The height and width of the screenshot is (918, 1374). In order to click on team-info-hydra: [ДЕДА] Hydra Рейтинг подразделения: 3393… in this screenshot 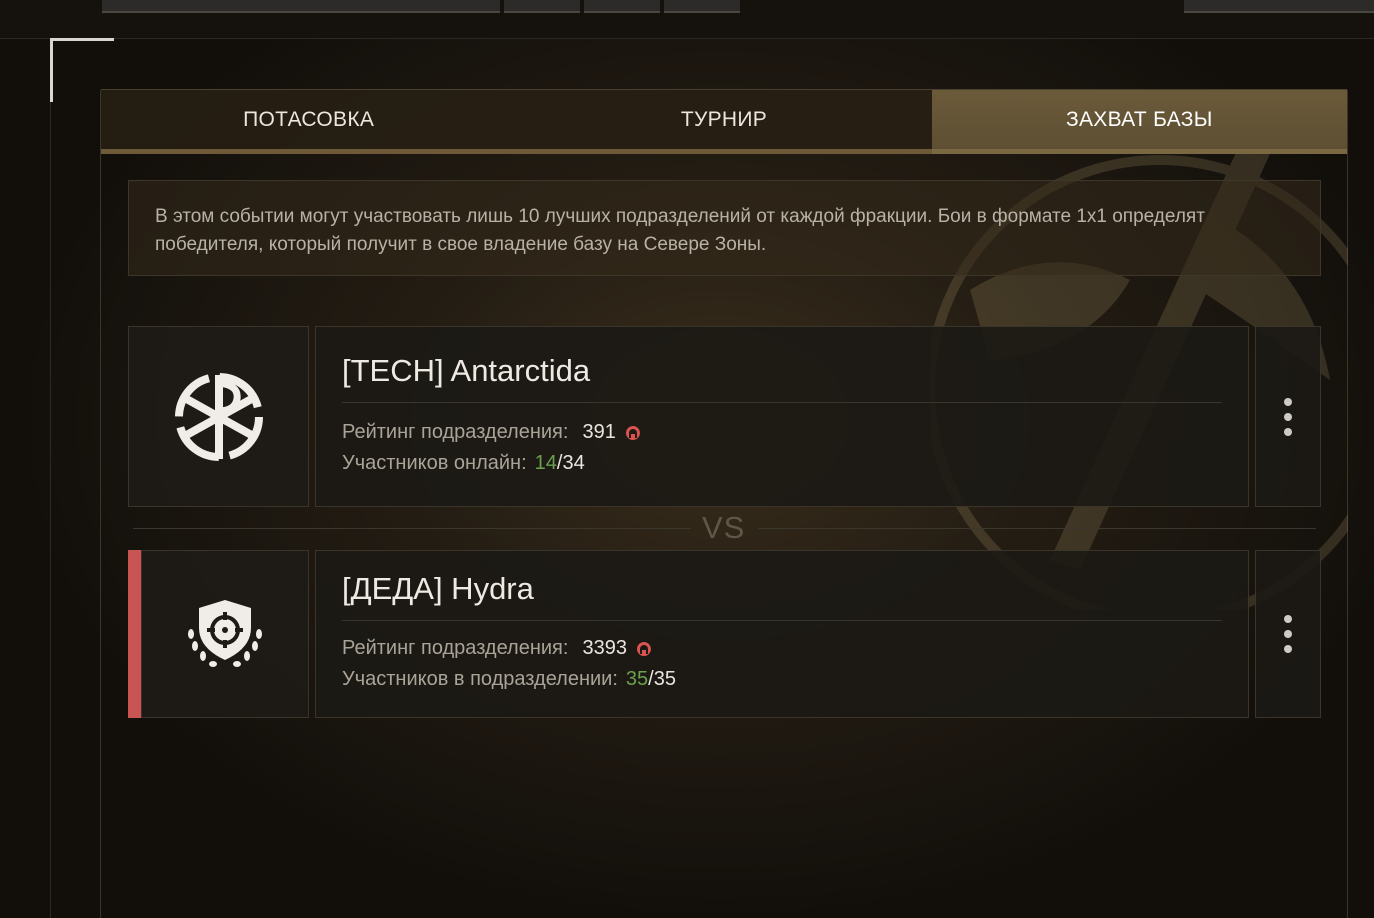, I will do `click(782, 634)`.